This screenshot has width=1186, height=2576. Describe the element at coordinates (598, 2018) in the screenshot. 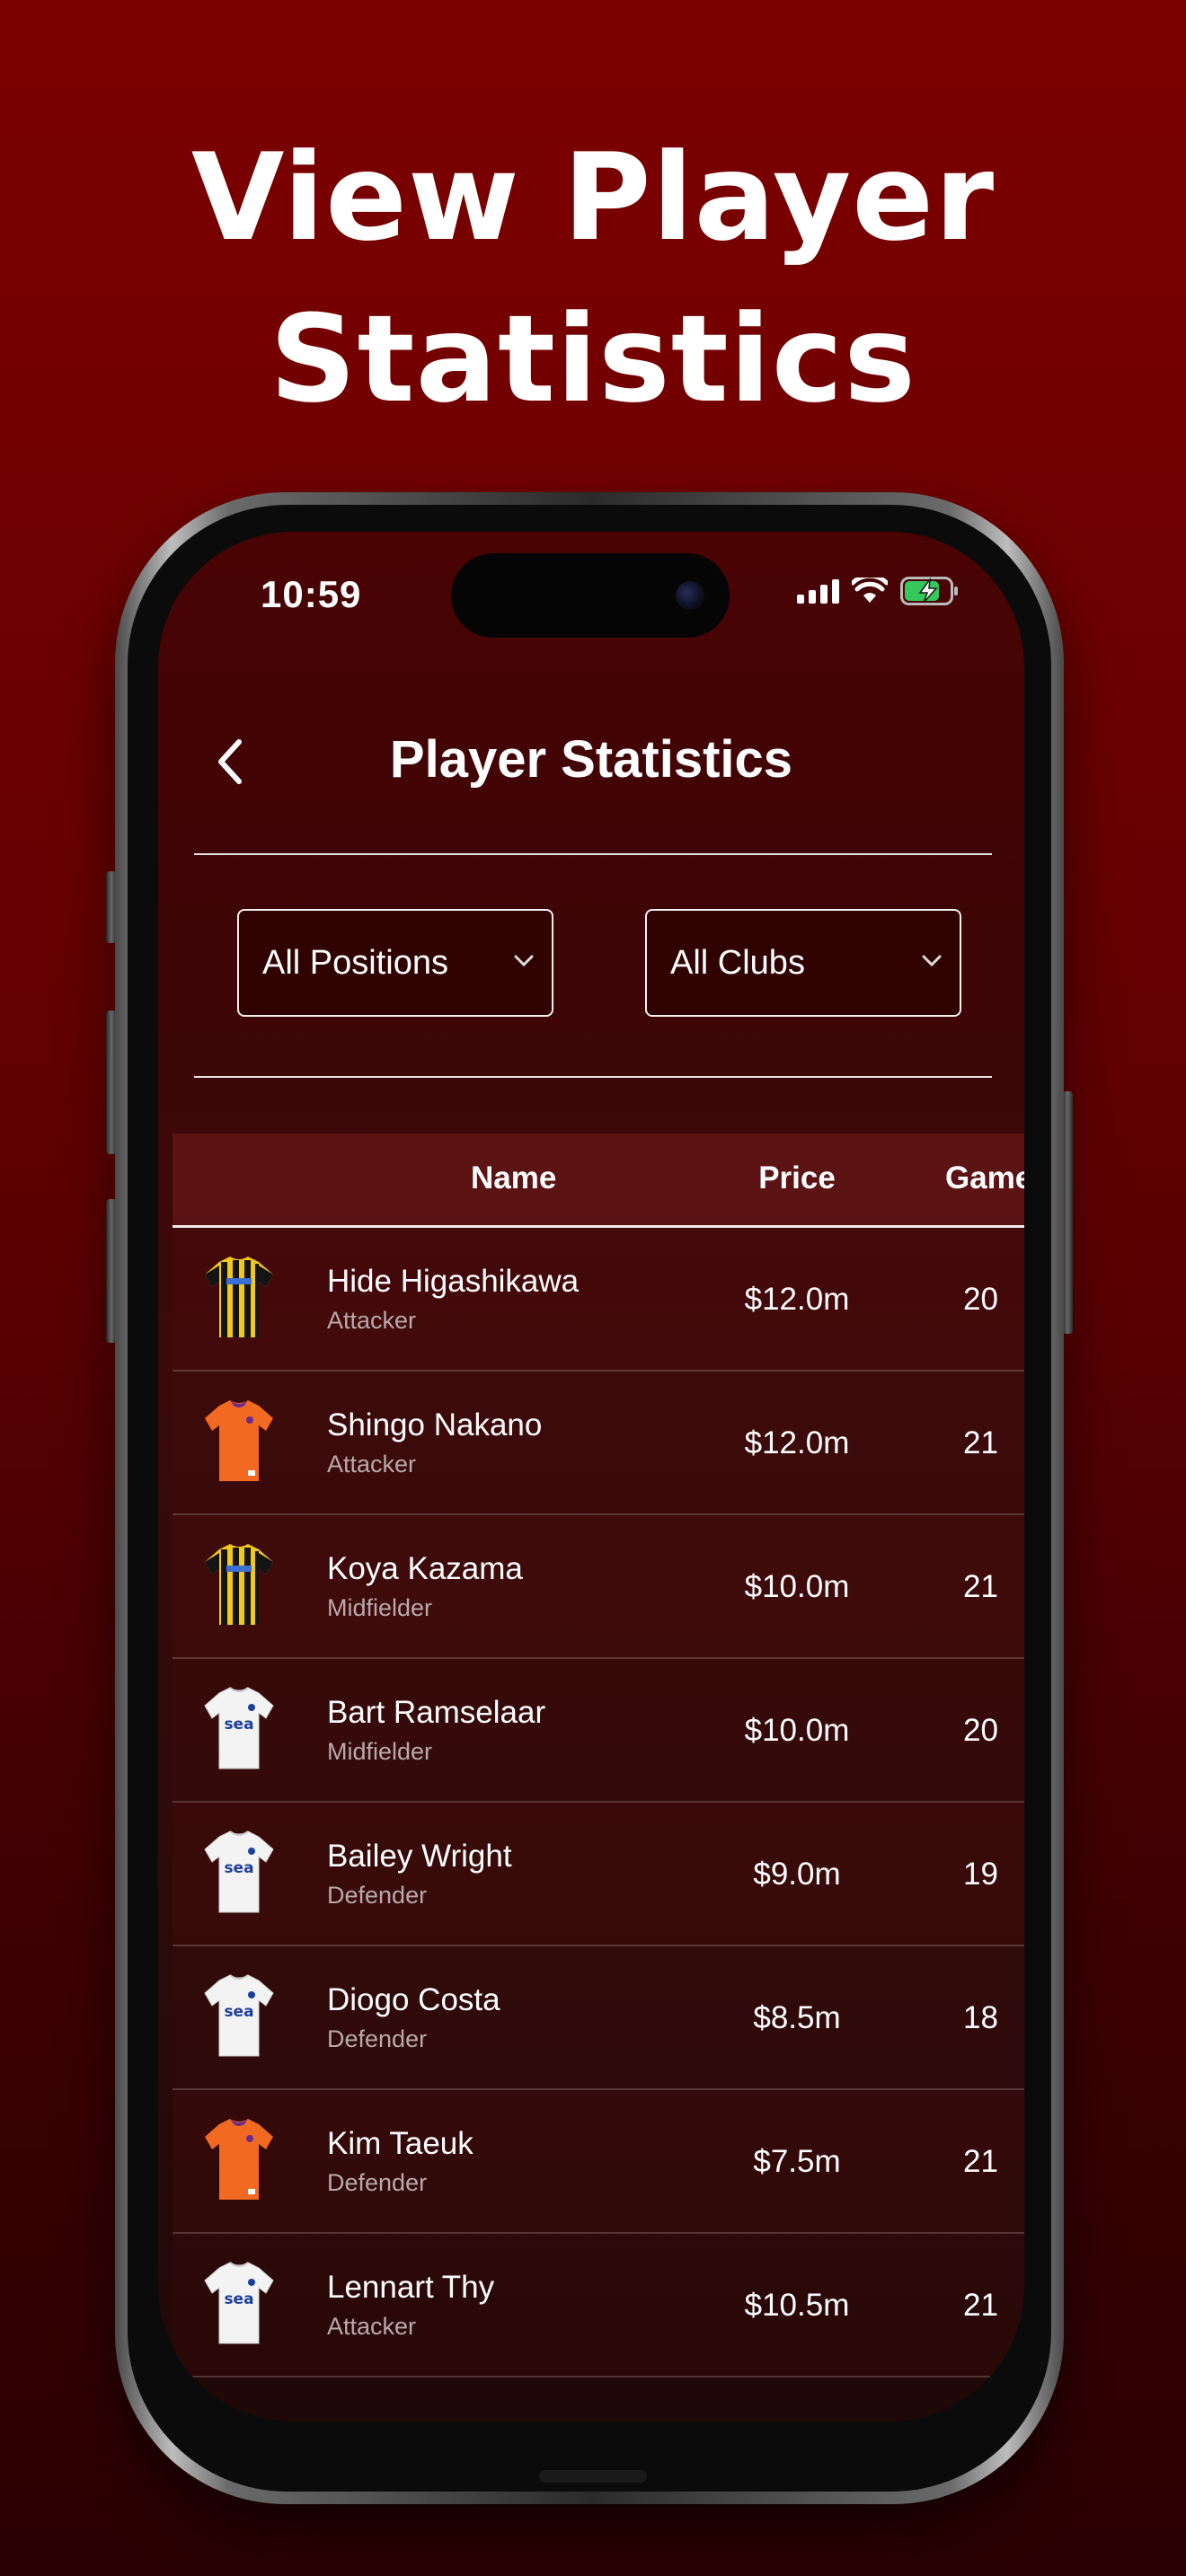

I see `table-row: sea Diogo Costa Defender $8.5m 18` at that location.